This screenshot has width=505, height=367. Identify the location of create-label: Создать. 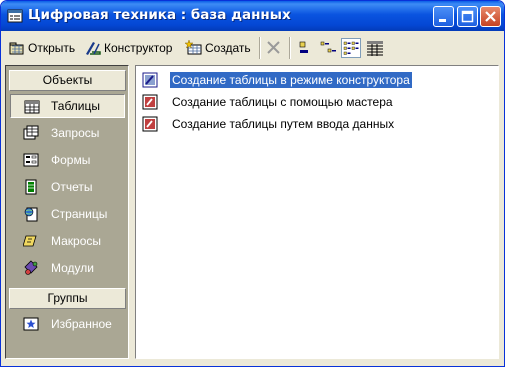
(228, 48).